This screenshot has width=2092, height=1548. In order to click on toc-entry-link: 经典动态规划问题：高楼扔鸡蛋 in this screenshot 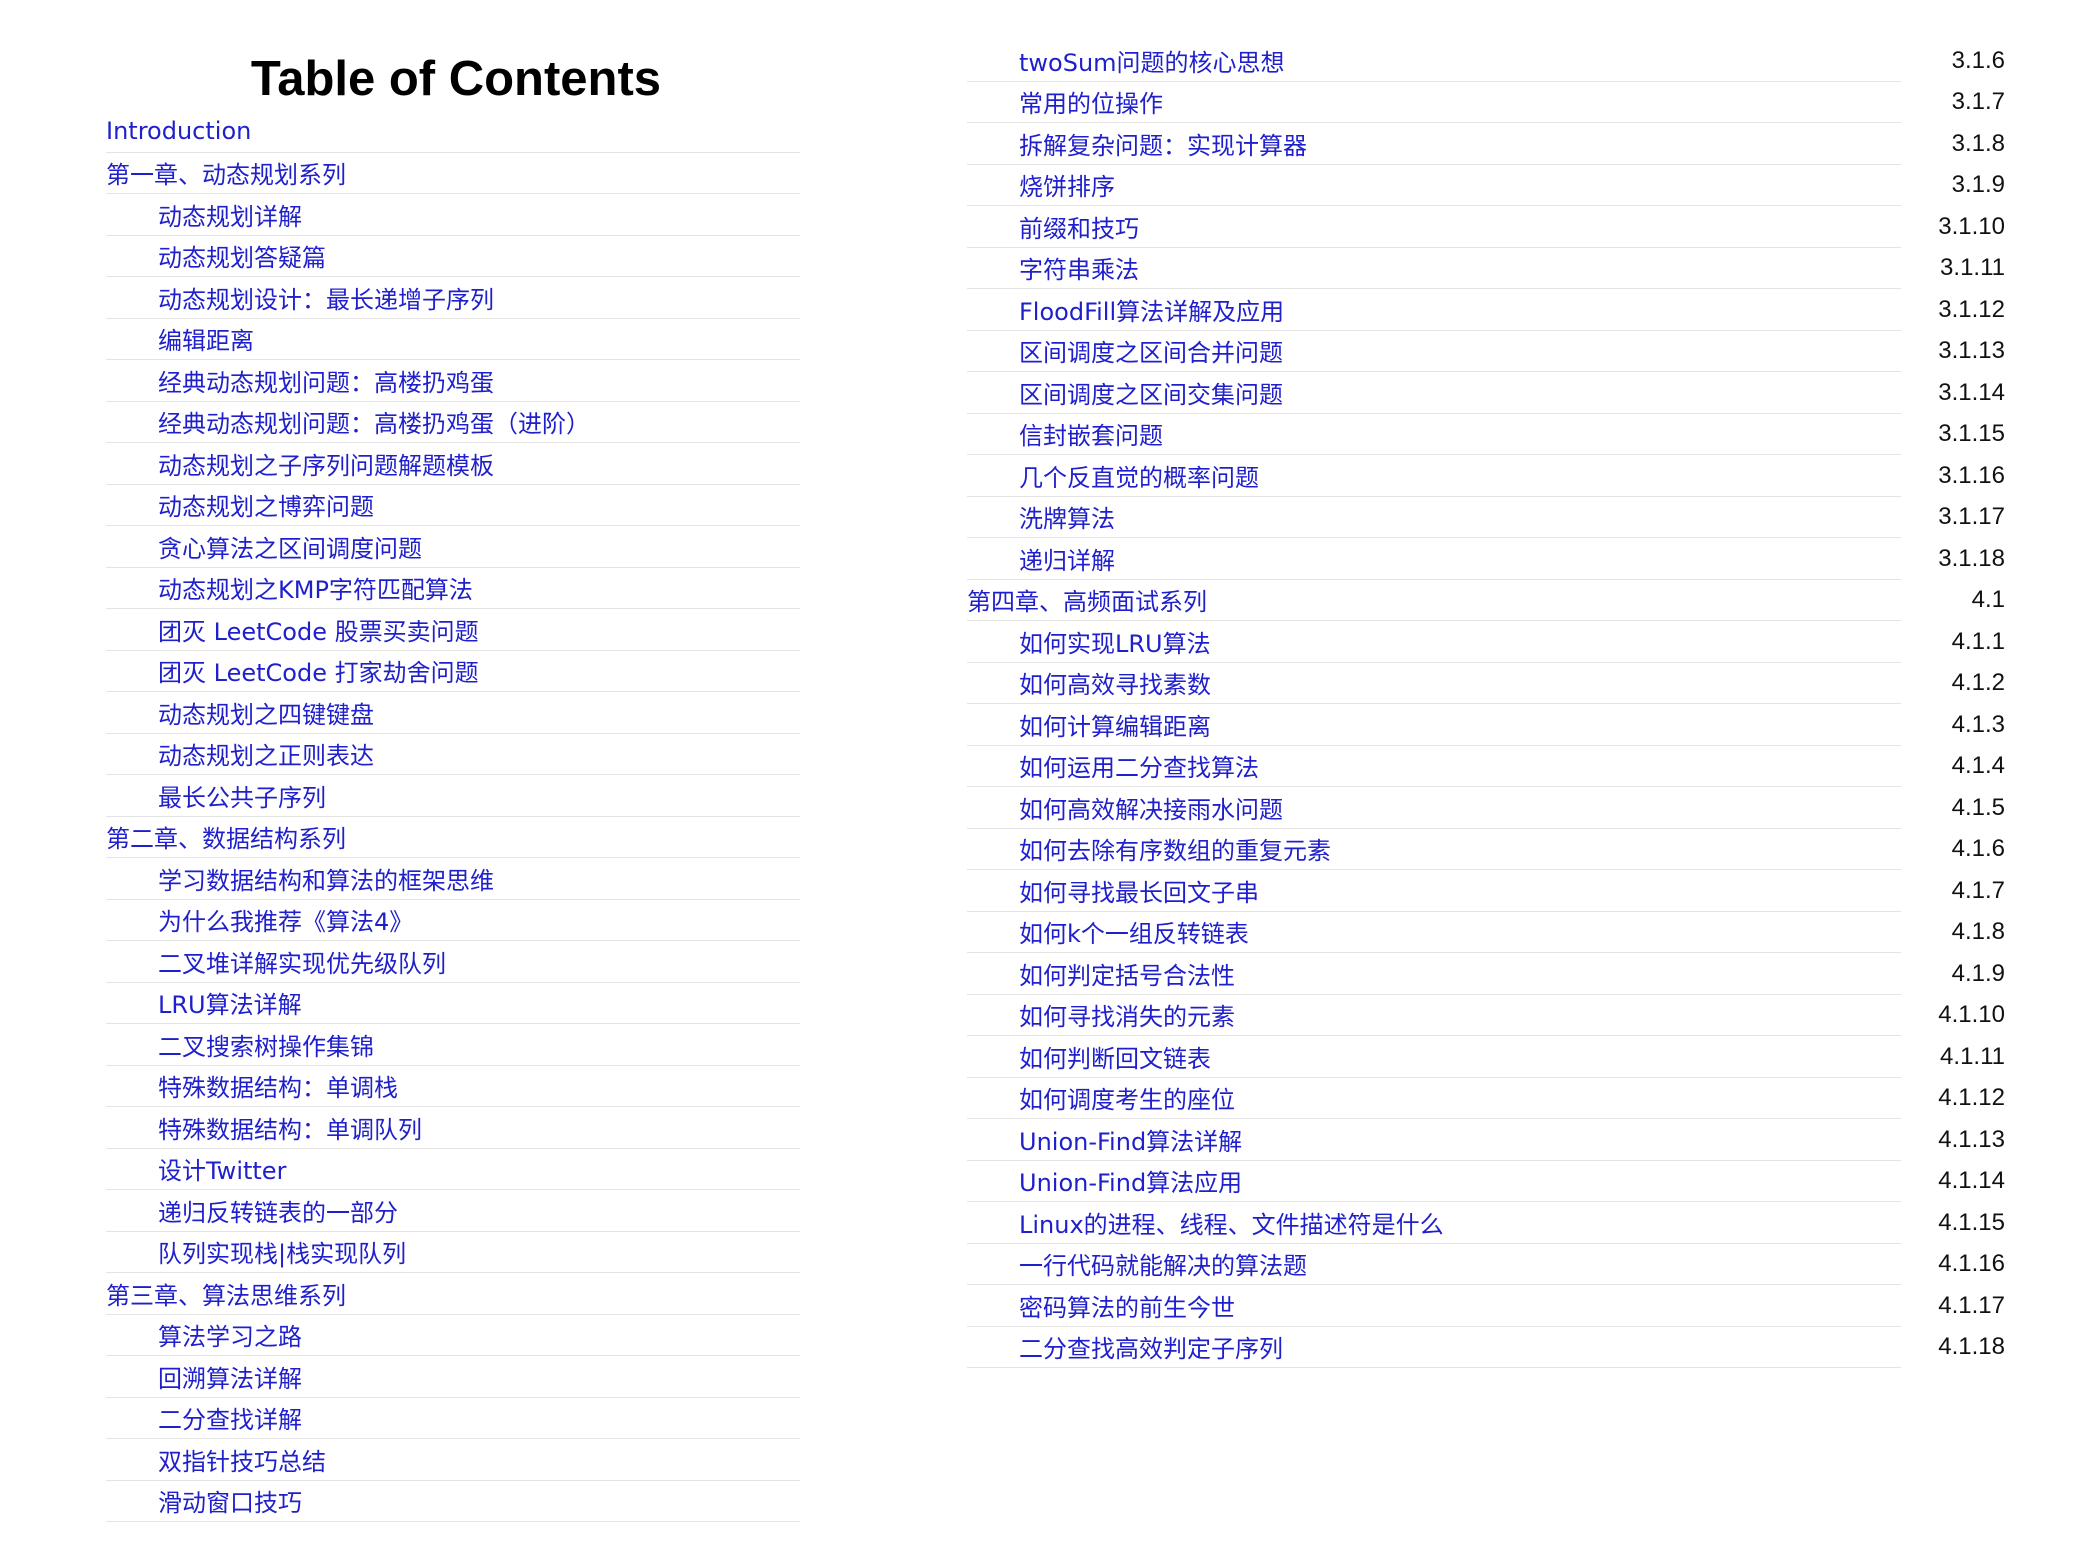, I will do `click(479, 380)`.